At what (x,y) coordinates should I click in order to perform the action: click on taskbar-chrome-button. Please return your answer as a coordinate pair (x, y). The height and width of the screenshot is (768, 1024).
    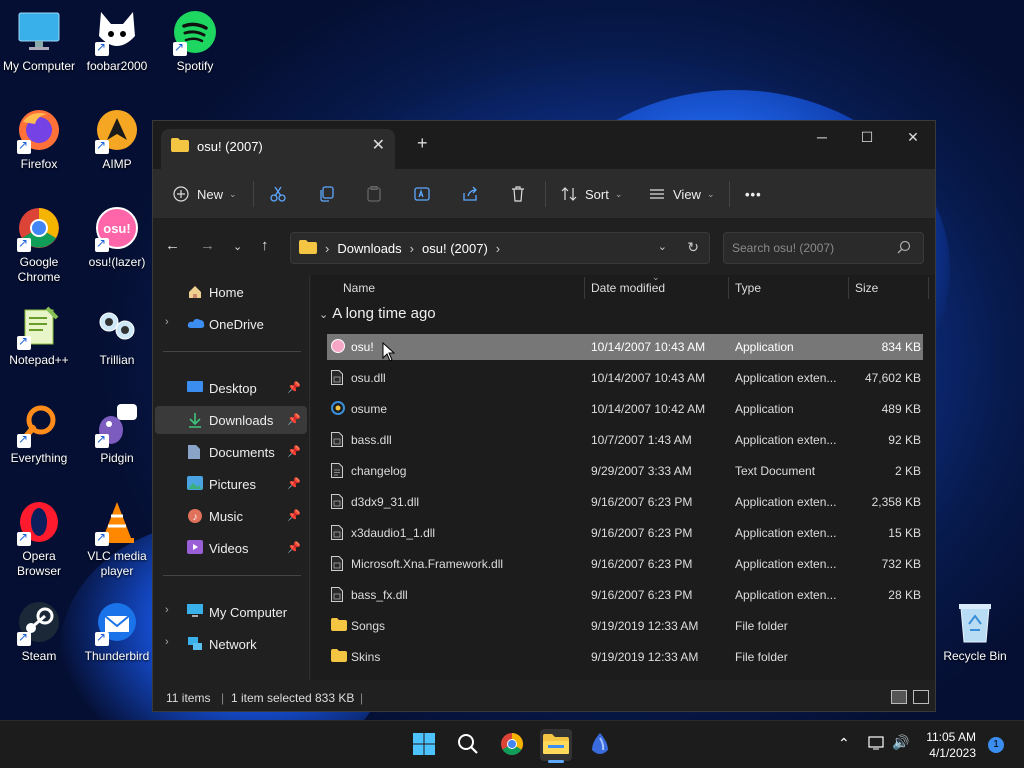
    Looking at the image, I should click on (512, 745).